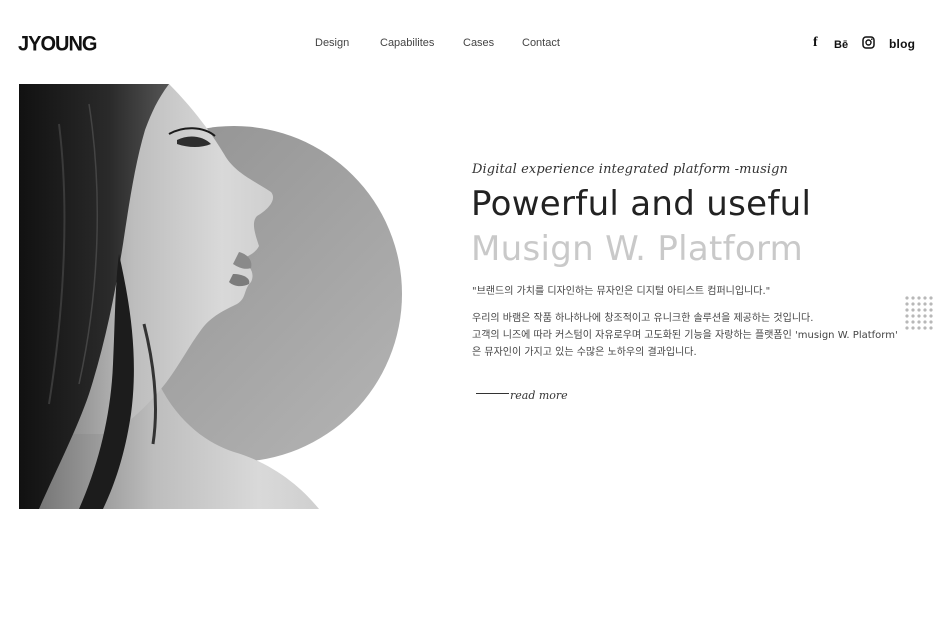 The image size is (941, 618). Describe the element at coordinates (492, 393) in the screenshot. I see `read-more-line` at that location.